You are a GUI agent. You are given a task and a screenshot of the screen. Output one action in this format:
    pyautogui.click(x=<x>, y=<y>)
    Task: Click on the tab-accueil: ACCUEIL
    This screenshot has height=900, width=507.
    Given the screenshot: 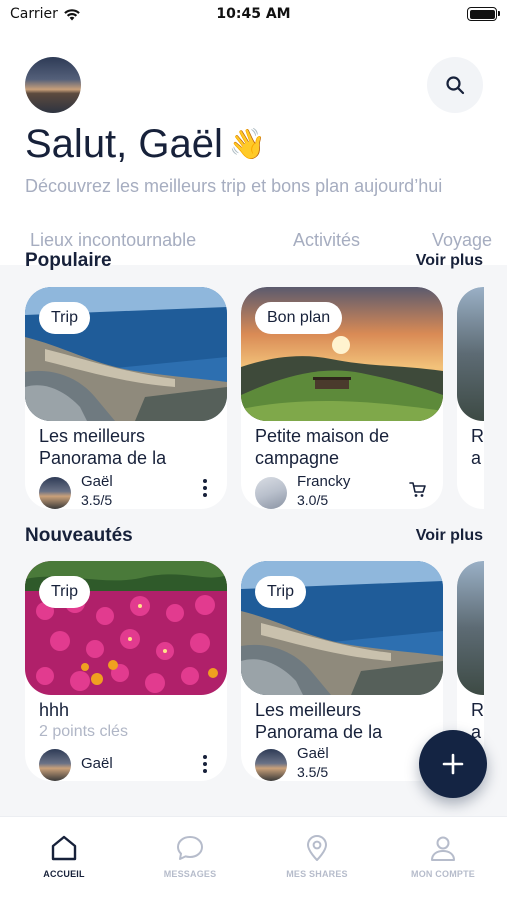 What is the action you would take?
    pyautogui.click(x=64, y=856)
    